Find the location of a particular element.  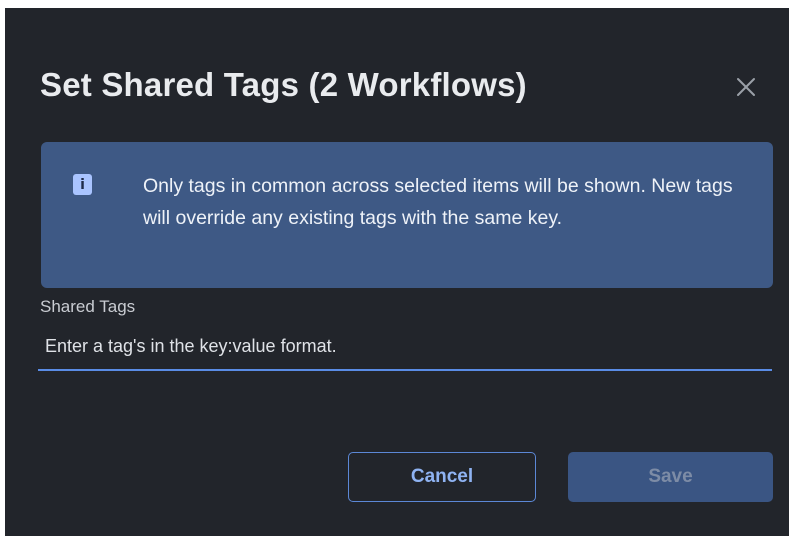

cancel-button: Cancel is located at coordinates (442, 477).